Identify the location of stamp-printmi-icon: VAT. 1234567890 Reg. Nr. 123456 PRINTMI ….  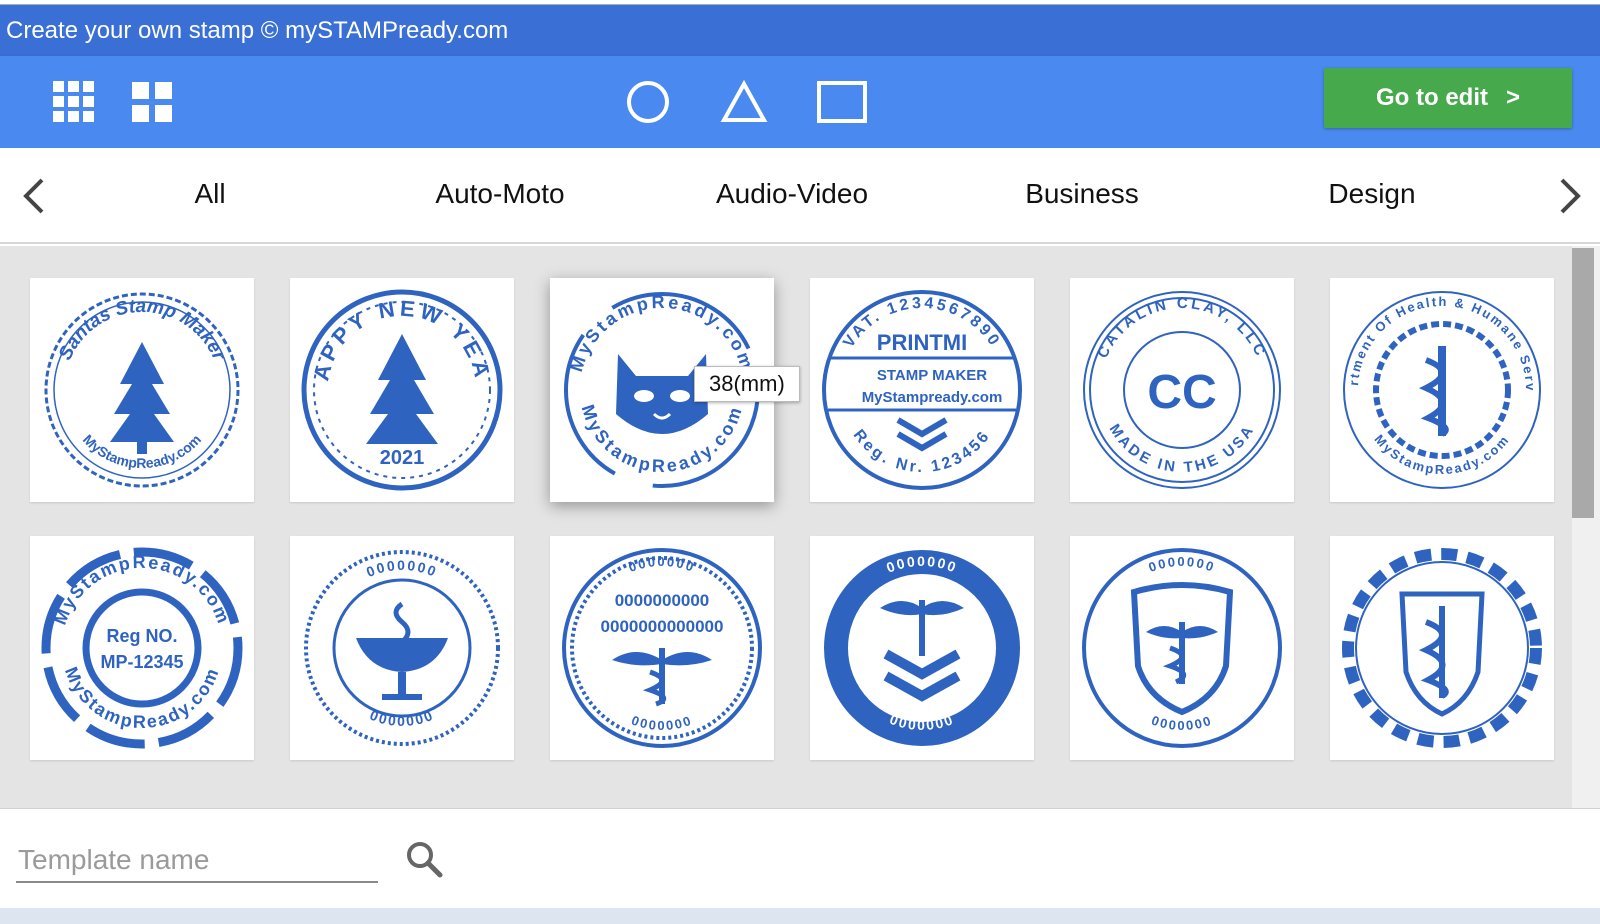
(922, 390).